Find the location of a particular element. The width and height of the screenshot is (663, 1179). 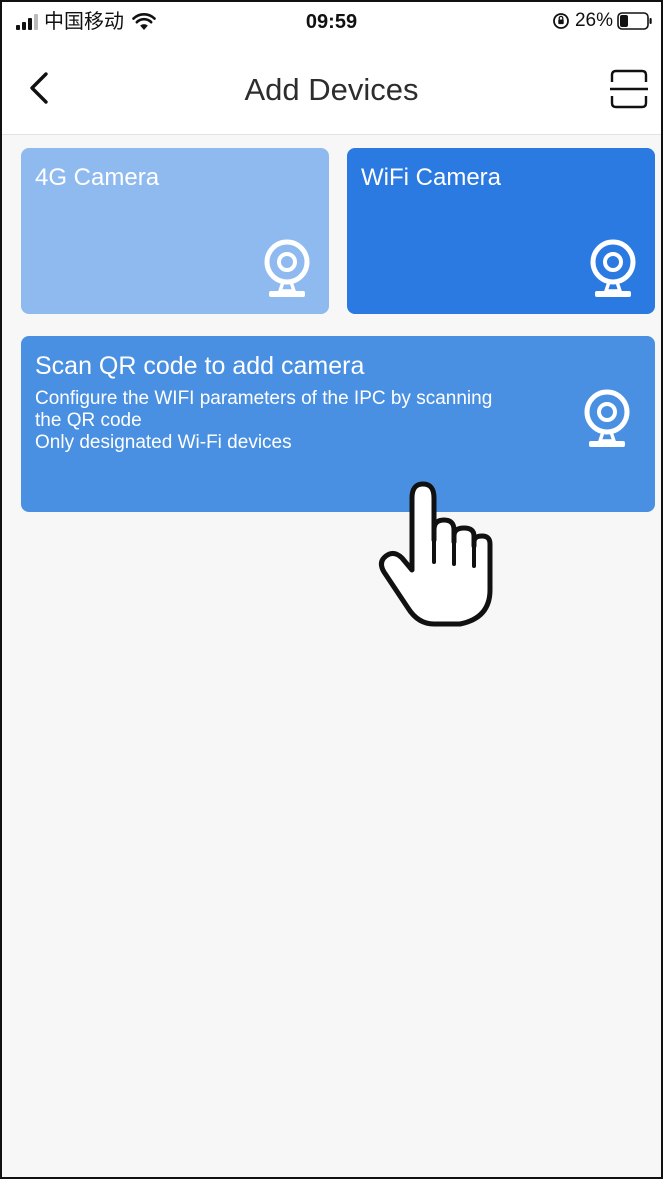

battery-percent: 26% is located at coordinates (593, 20).